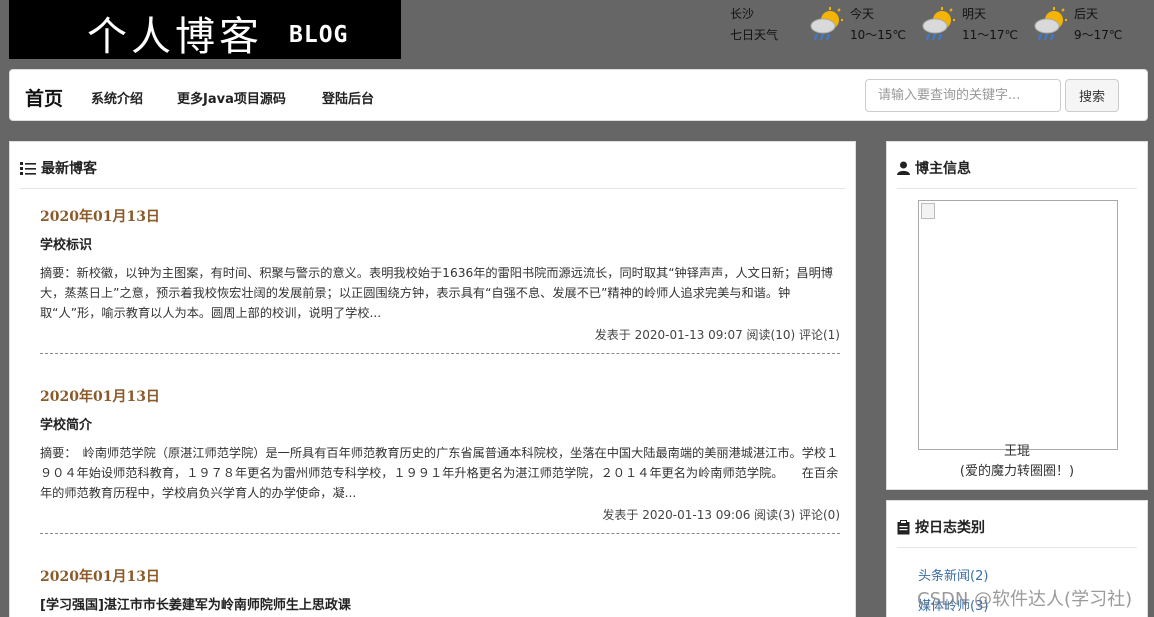 The height and width of the screenshot is (617, 1154). Describe the element at coordinates (953, 574) in the screenshot. I see `category-link: 头条新闻(2)` at that location.